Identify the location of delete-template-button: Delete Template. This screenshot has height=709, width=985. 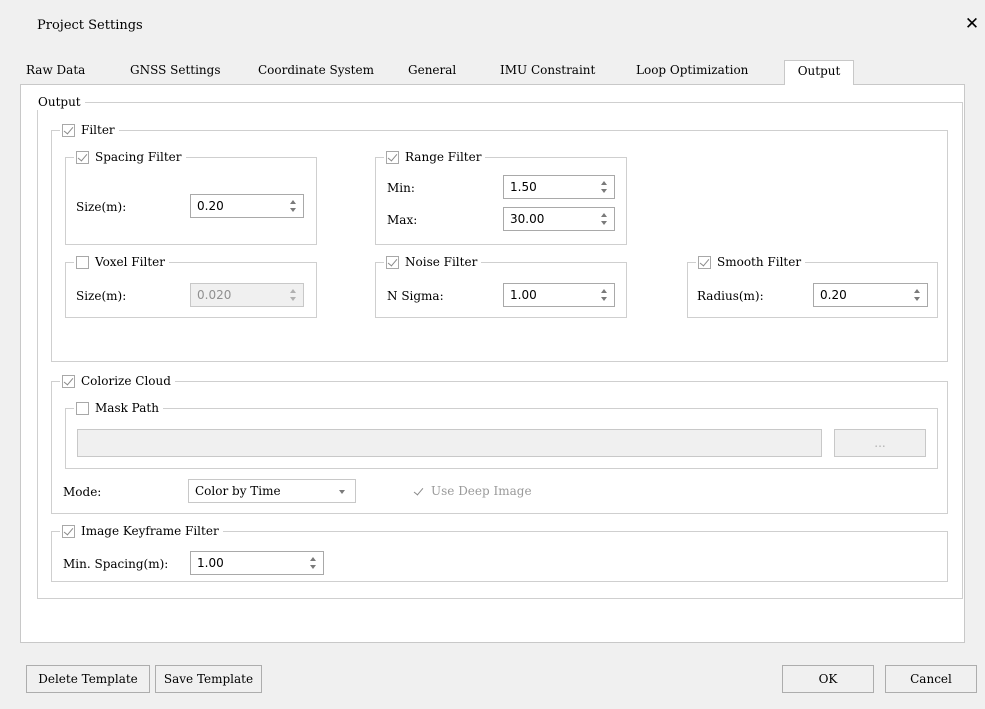
(88, 679).